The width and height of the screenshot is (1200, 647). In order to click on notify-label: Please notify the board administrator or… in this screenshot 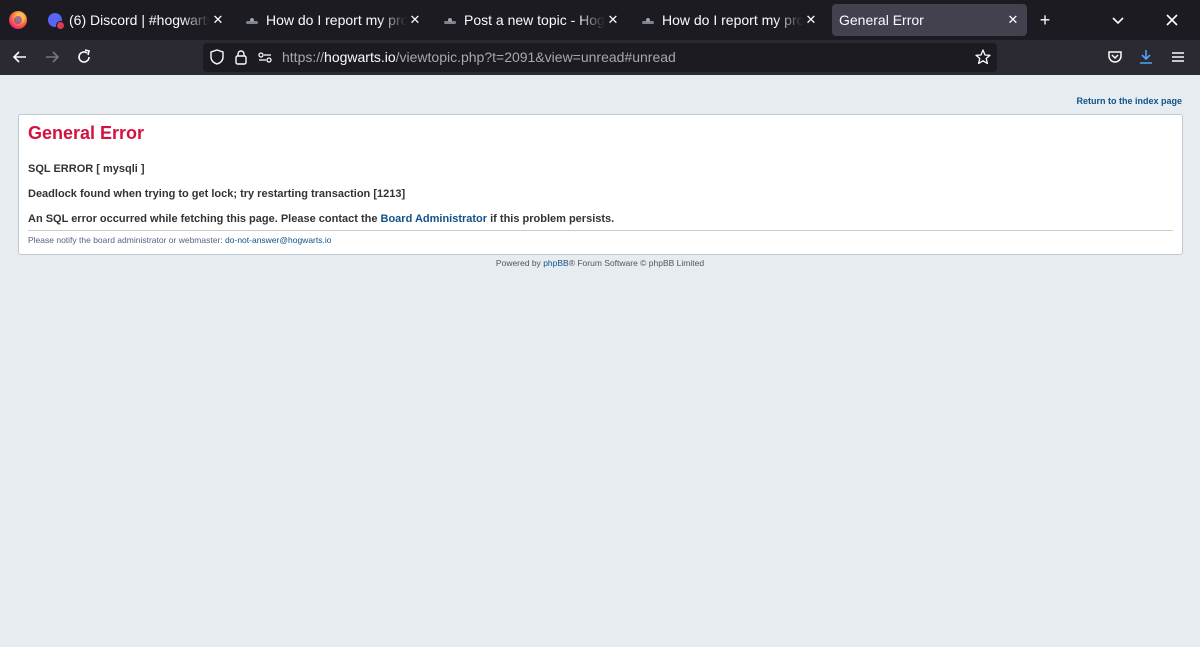, I will do `click(125, 240)`.